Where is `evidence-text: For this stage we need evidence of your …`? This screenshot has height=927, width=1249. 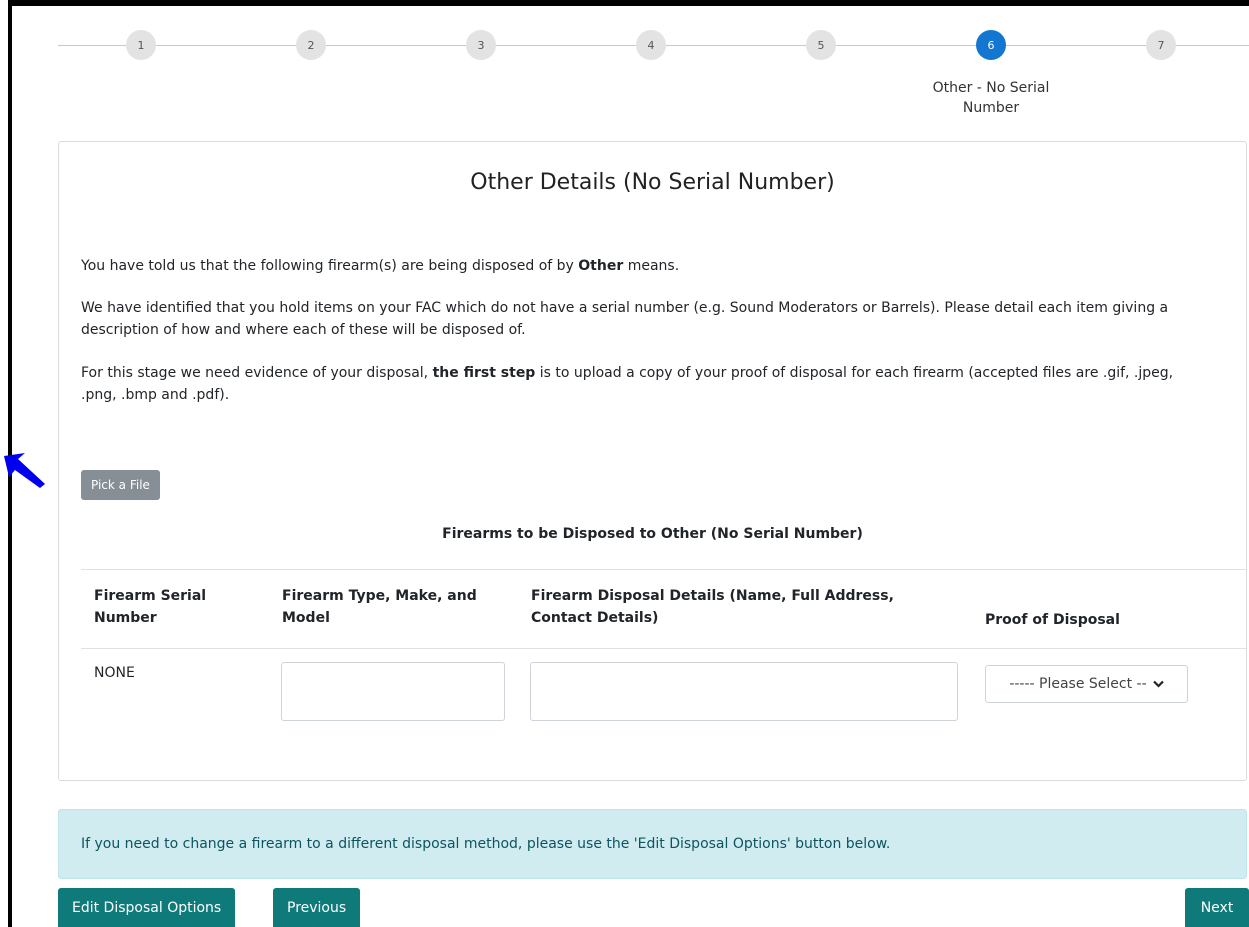 evidence-text: For this stage we need evidence of your … is located at coordinates (643, 384).